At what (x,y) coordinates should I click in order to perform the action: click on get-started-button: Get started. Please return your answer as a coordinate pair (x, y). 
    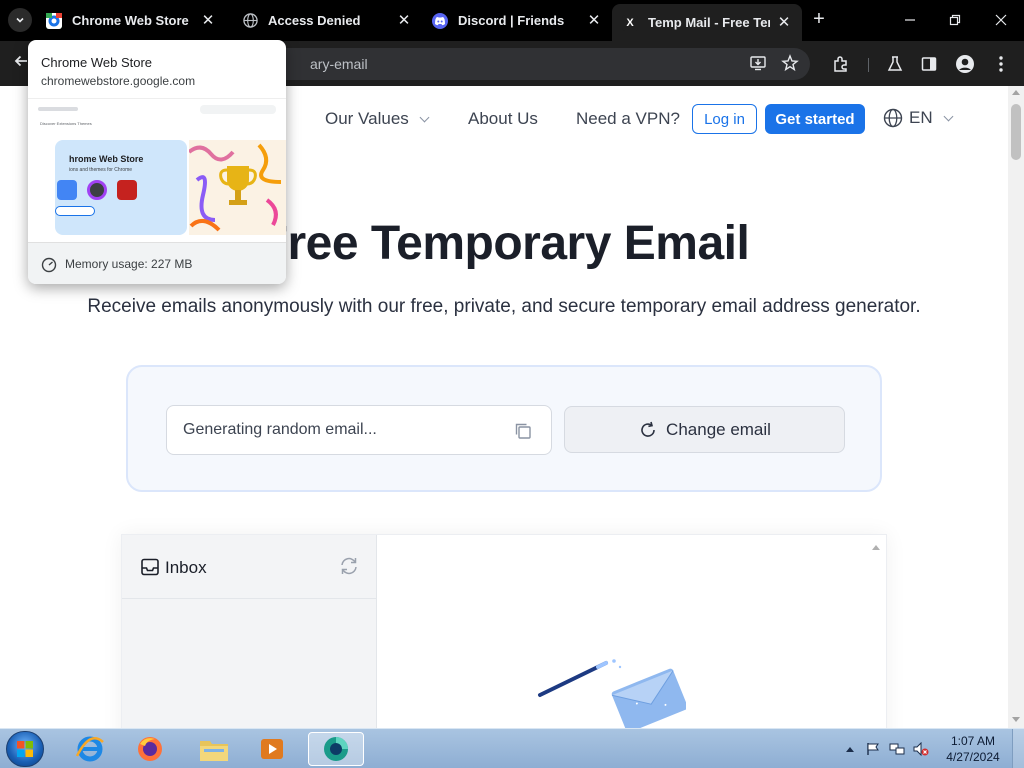
    Looking at the image, I should click on (815, 119).